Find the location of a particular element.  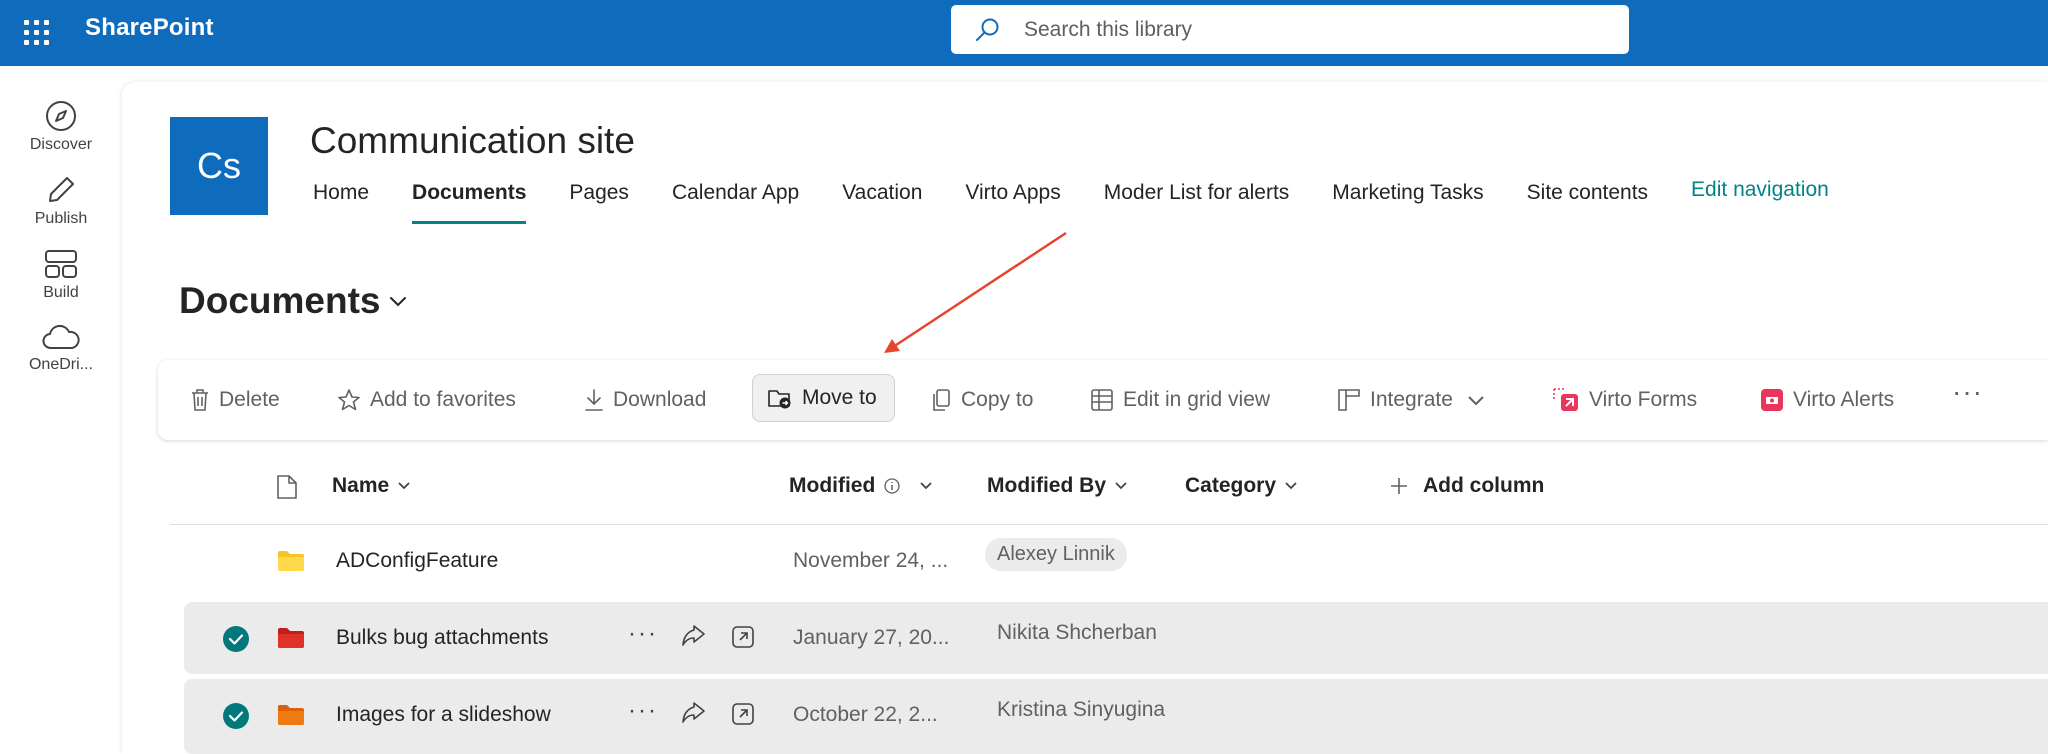

layout-icon is located at coordinates (61, 264).